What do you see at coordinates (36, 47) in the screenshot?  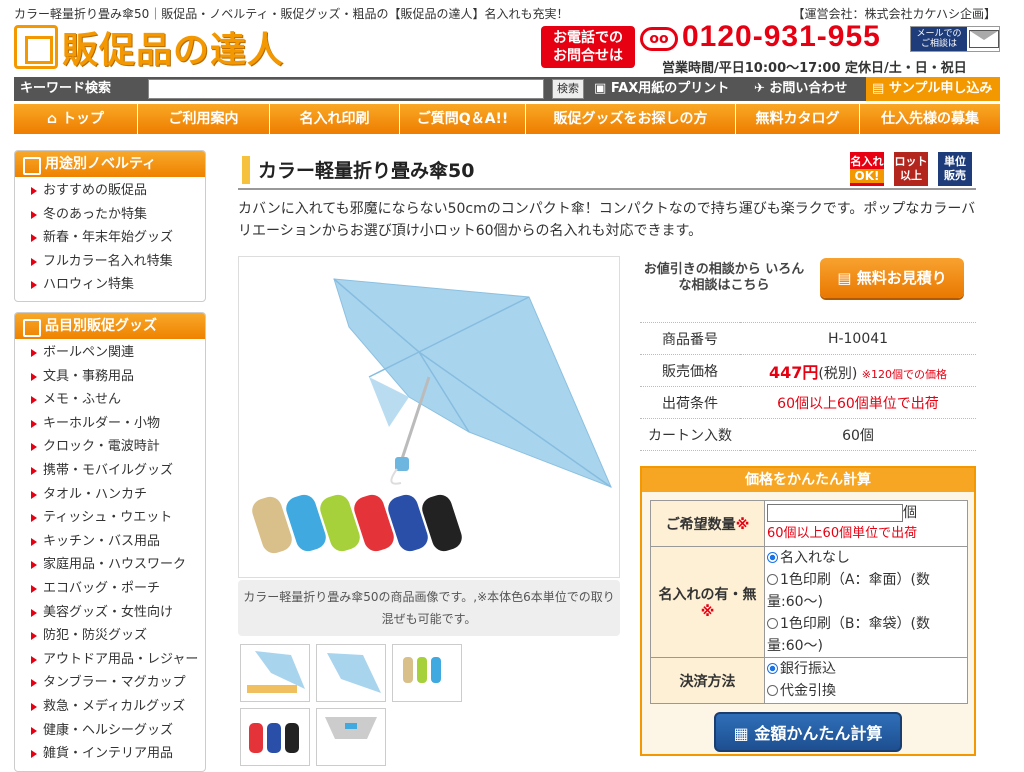 I see `logo-box-icon` at bounding box center [36, 47].